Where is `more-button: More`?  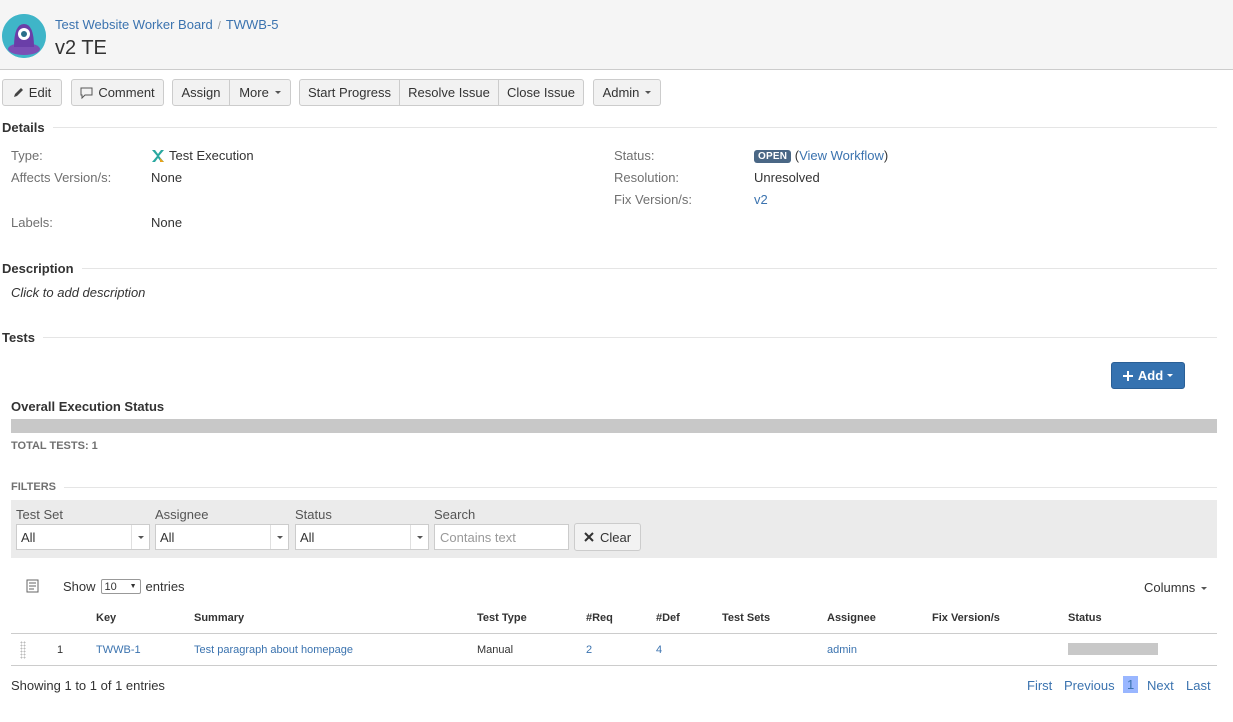
more-button: More is located at coordinates (260, 92).